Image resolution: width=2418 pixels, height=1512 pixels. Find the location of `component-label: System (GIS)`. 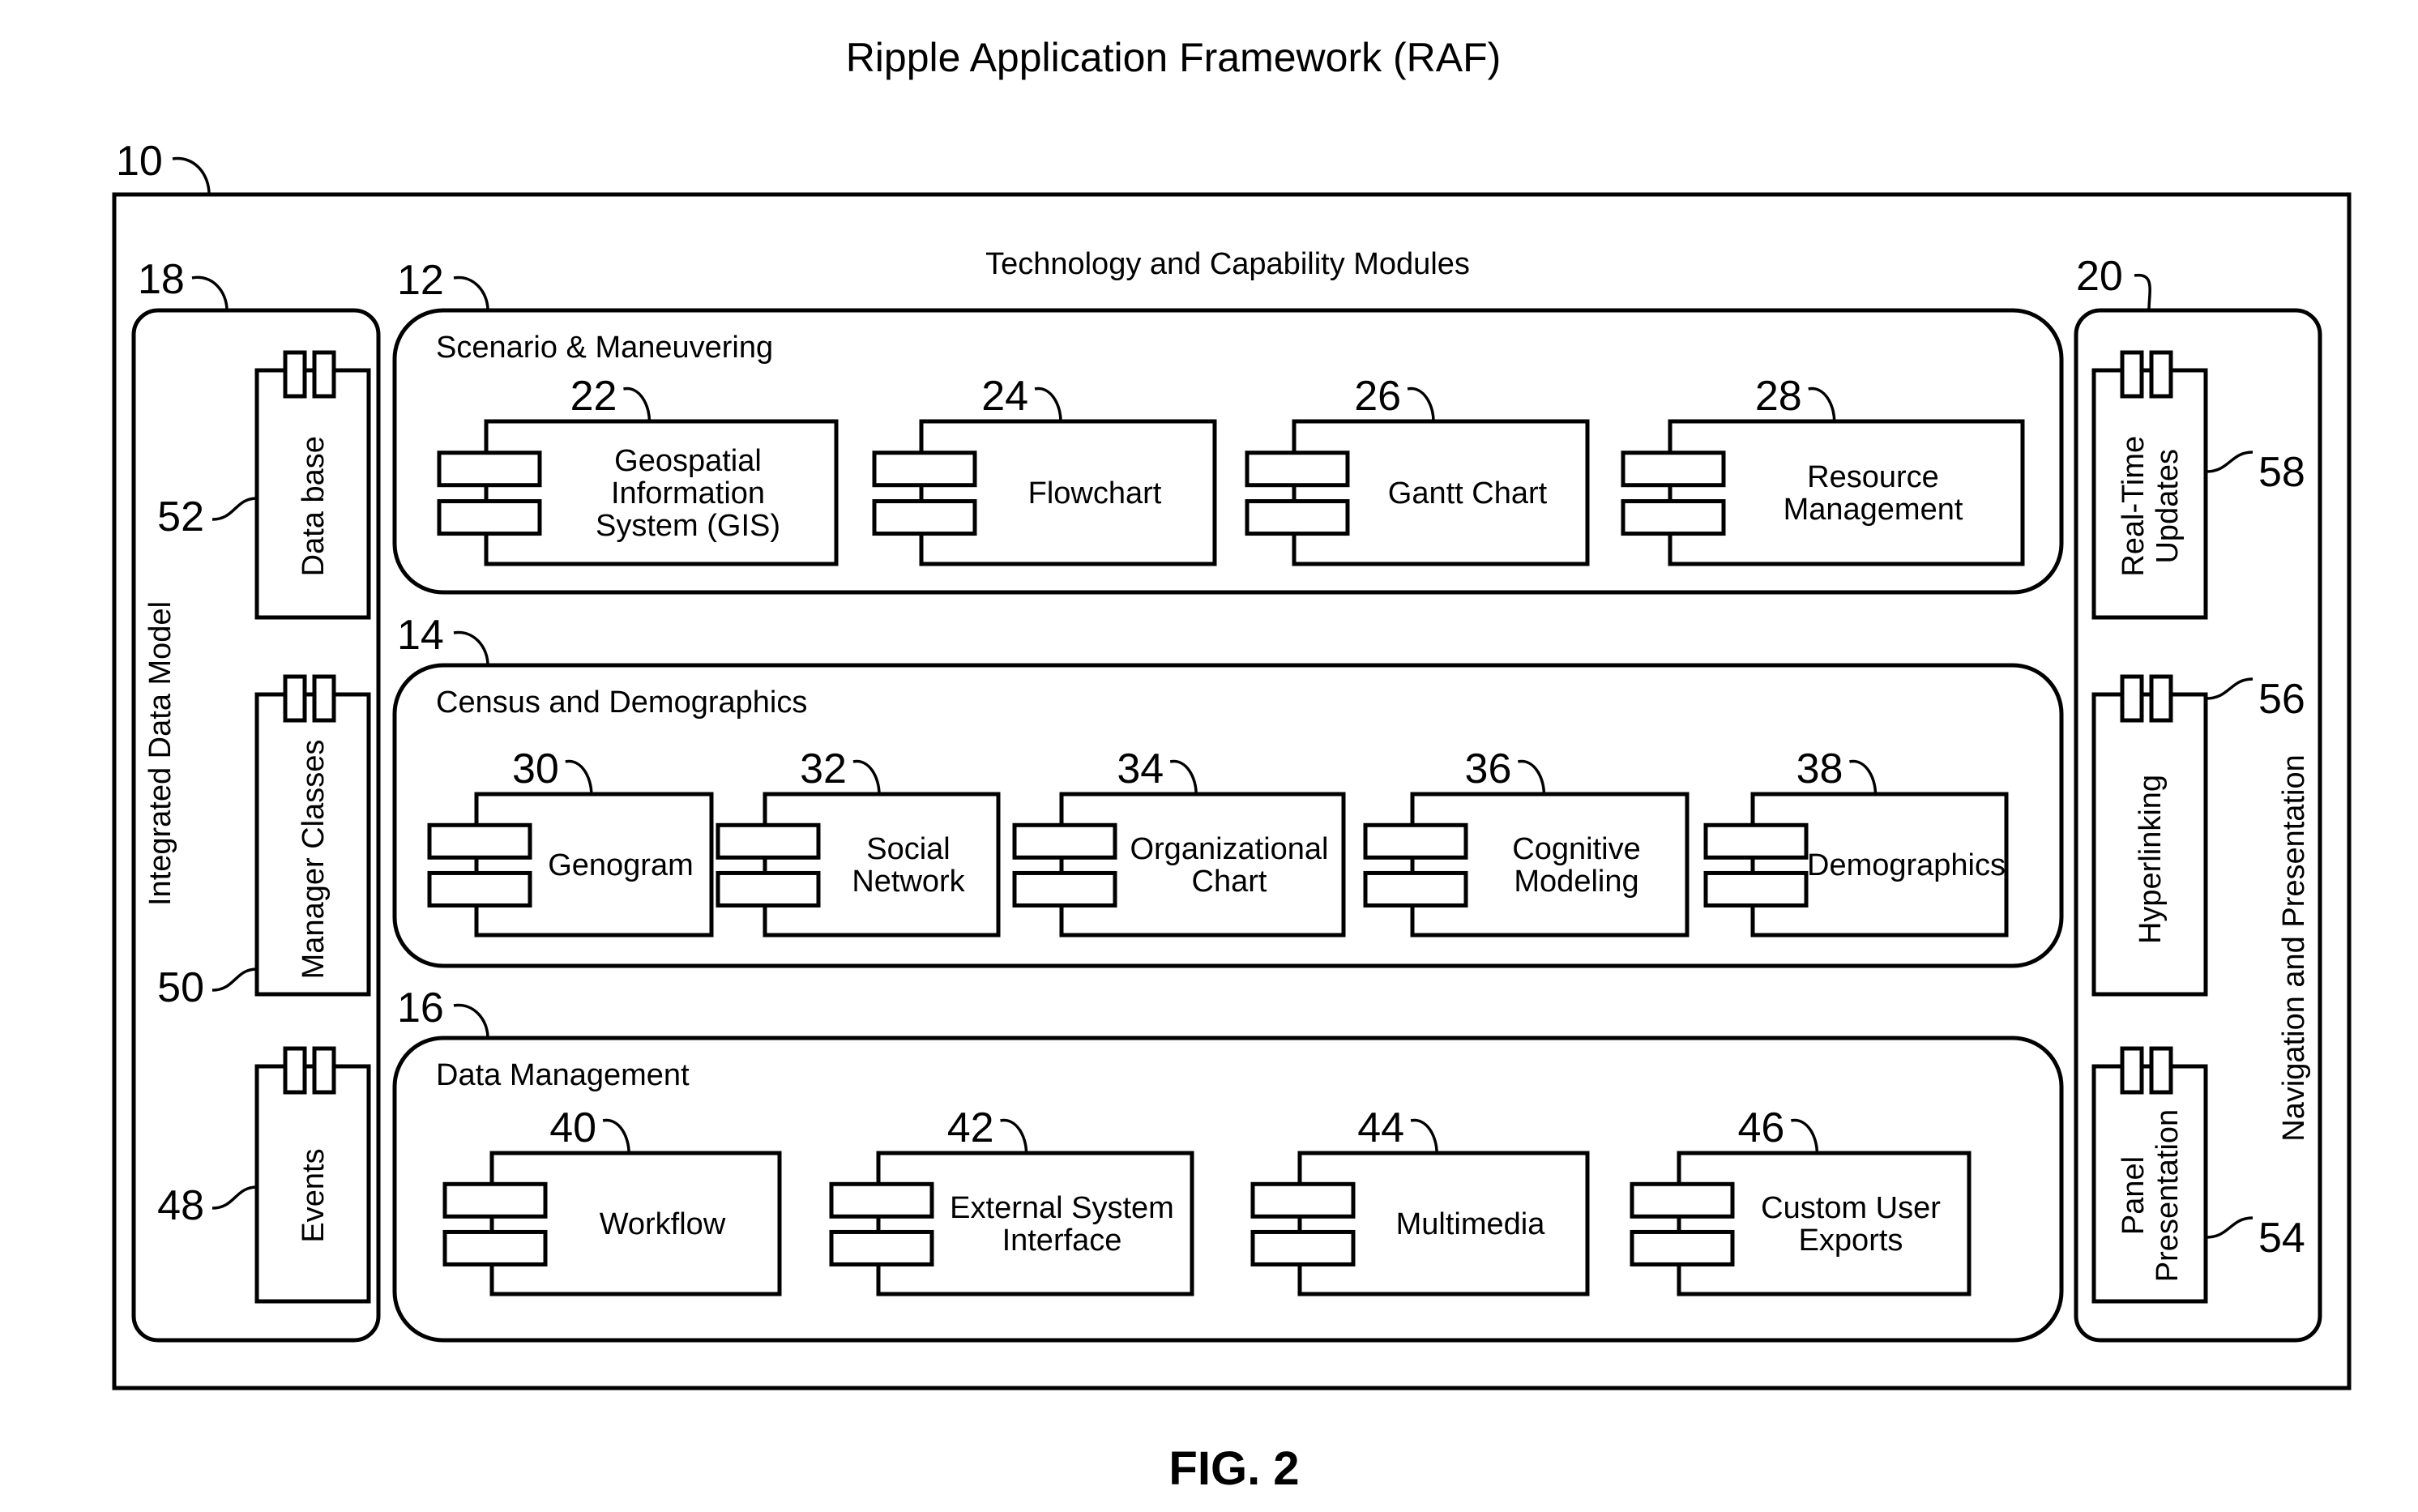

component-label: System (GIS) is located at coordinates (688, 526).